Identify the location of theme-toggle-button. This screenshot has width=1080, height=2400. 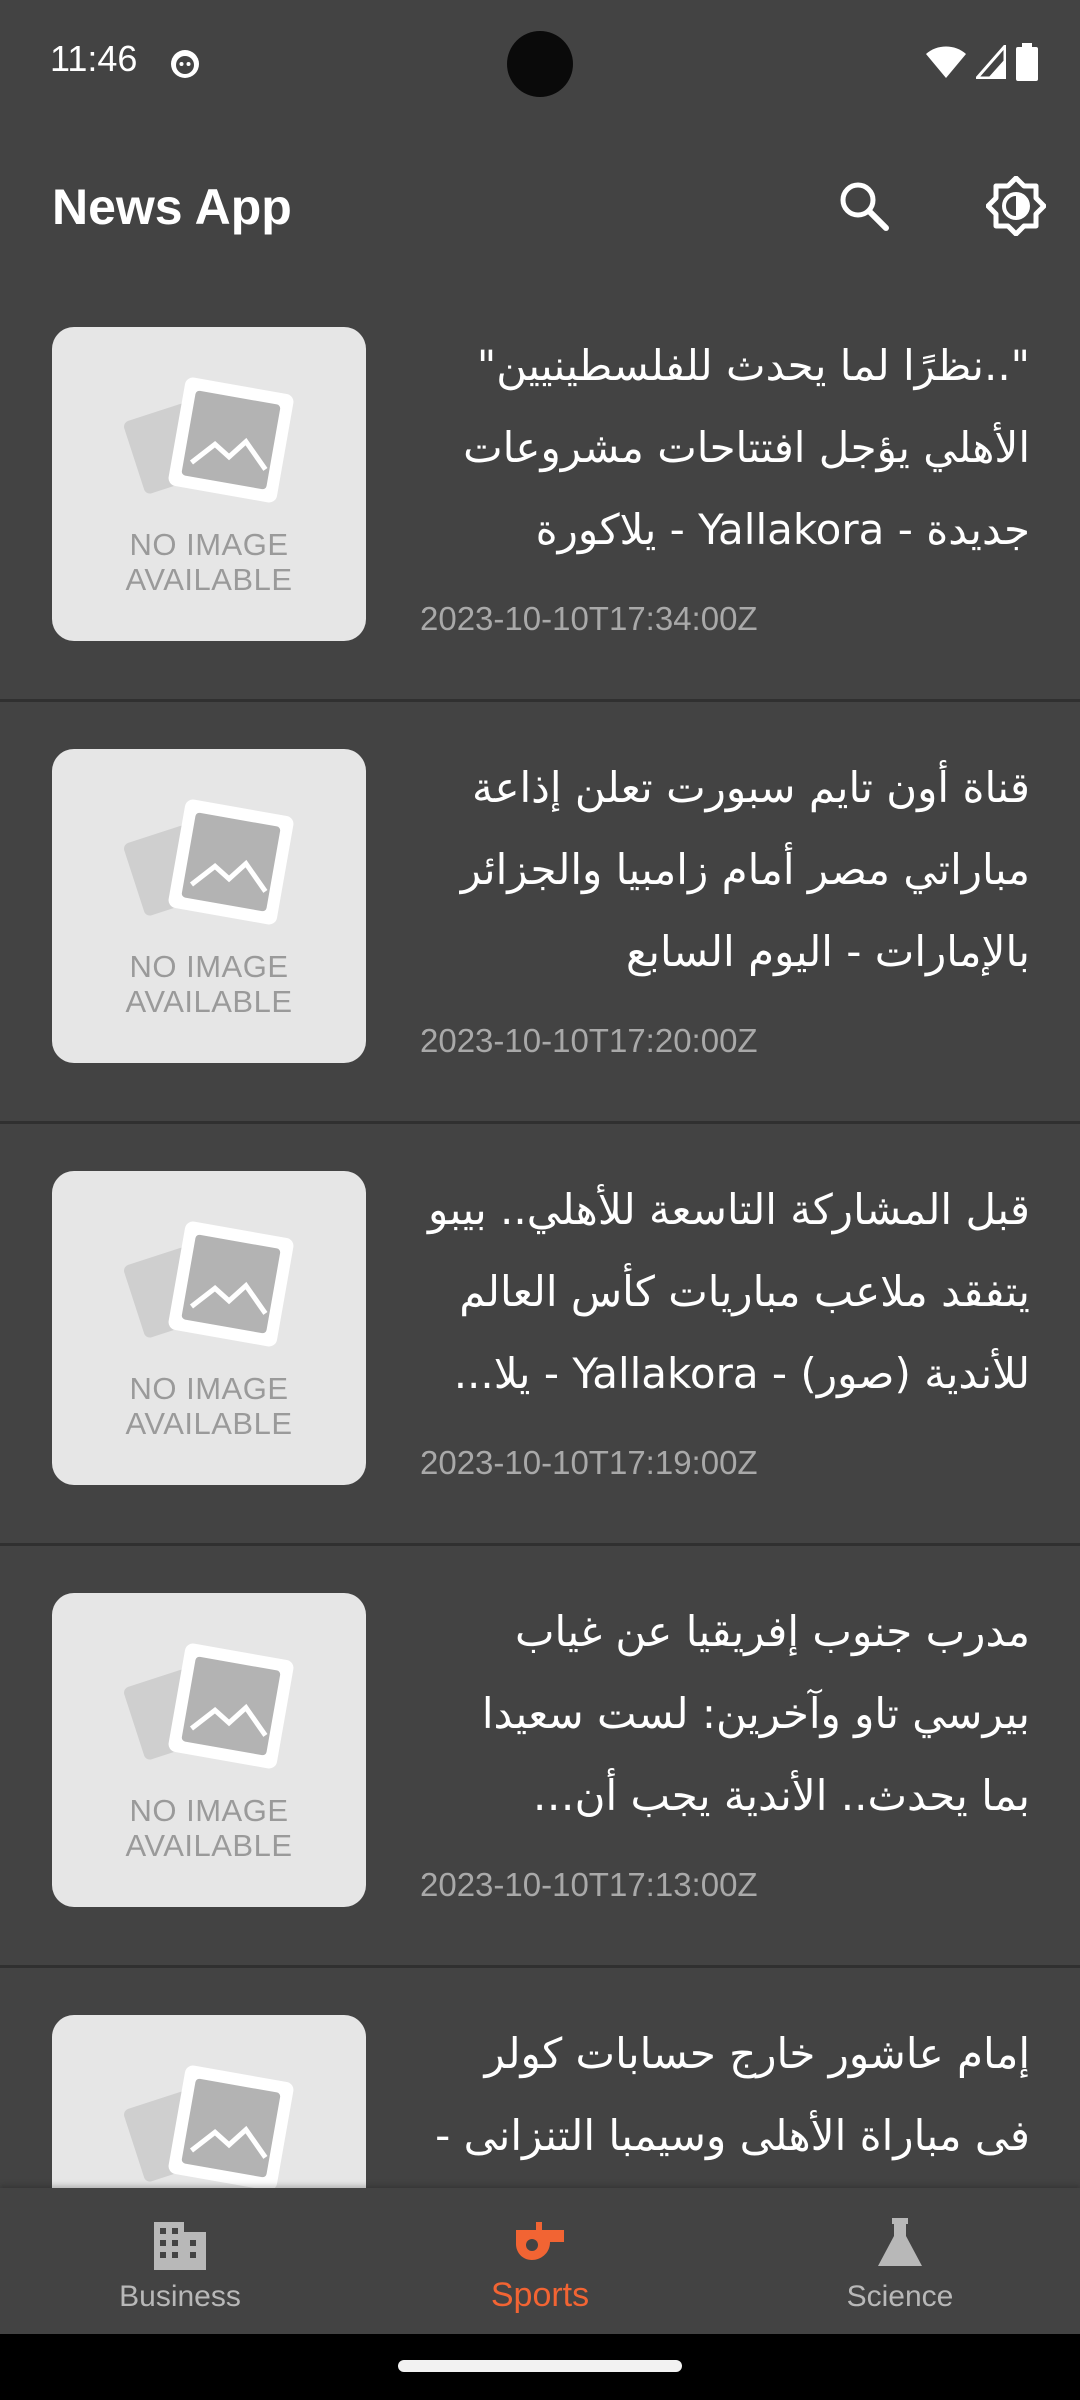
(1016, 206).